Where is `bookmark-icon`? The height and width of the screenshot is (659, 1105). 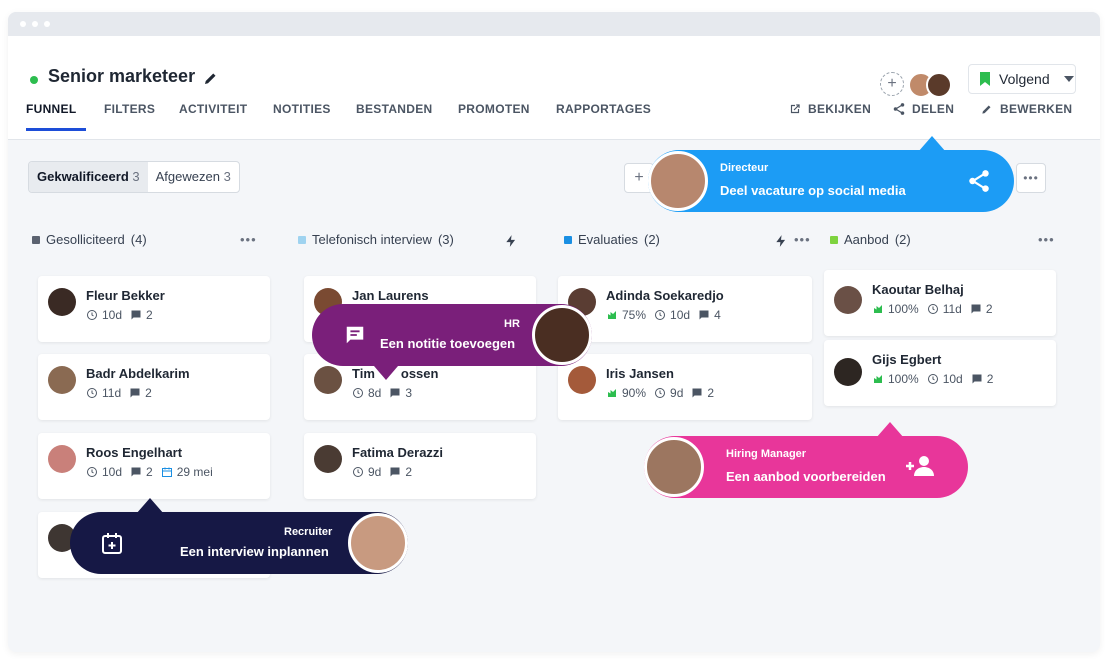
bookmark-icon is located at coordinates (985, 79).